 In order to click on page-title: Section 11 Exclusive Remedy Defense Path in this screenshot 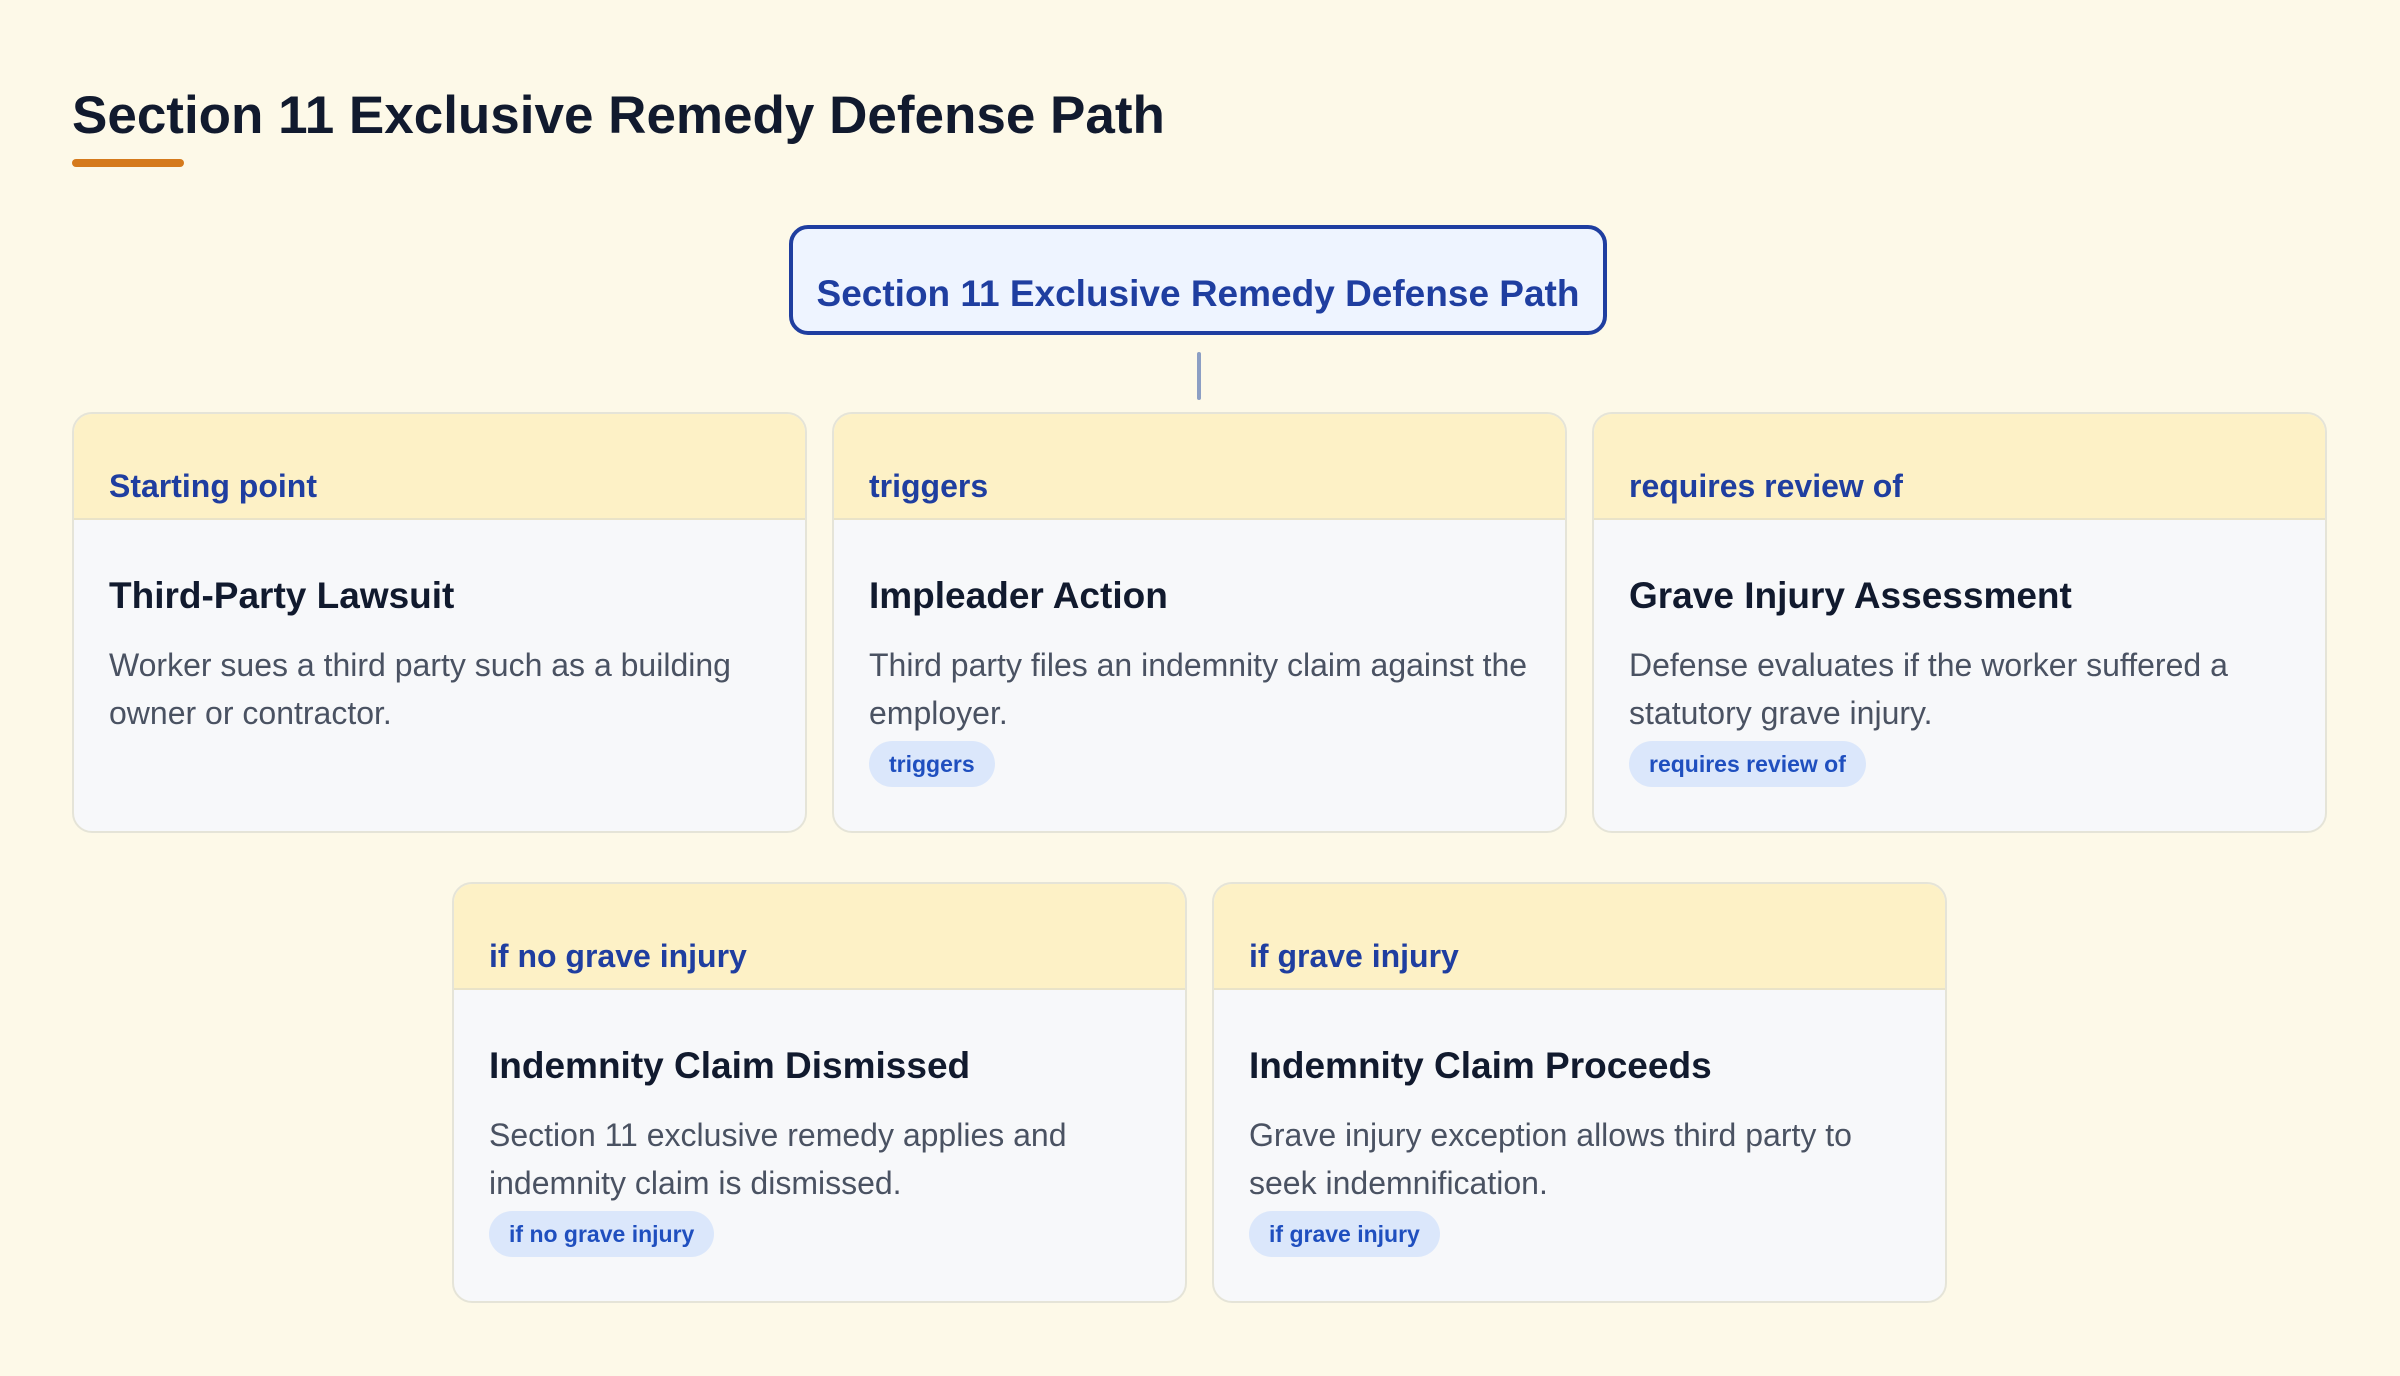, I will do `click(618, 115)`.